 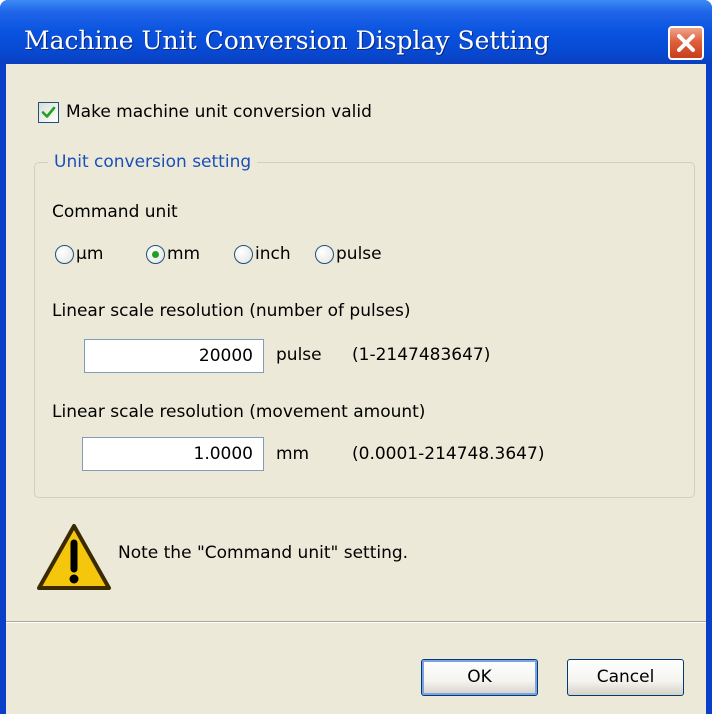 What do you see at coordinates (293, 454) in the screenshot?
I see `movement-unit: mm` at bounding box center [293, 454].